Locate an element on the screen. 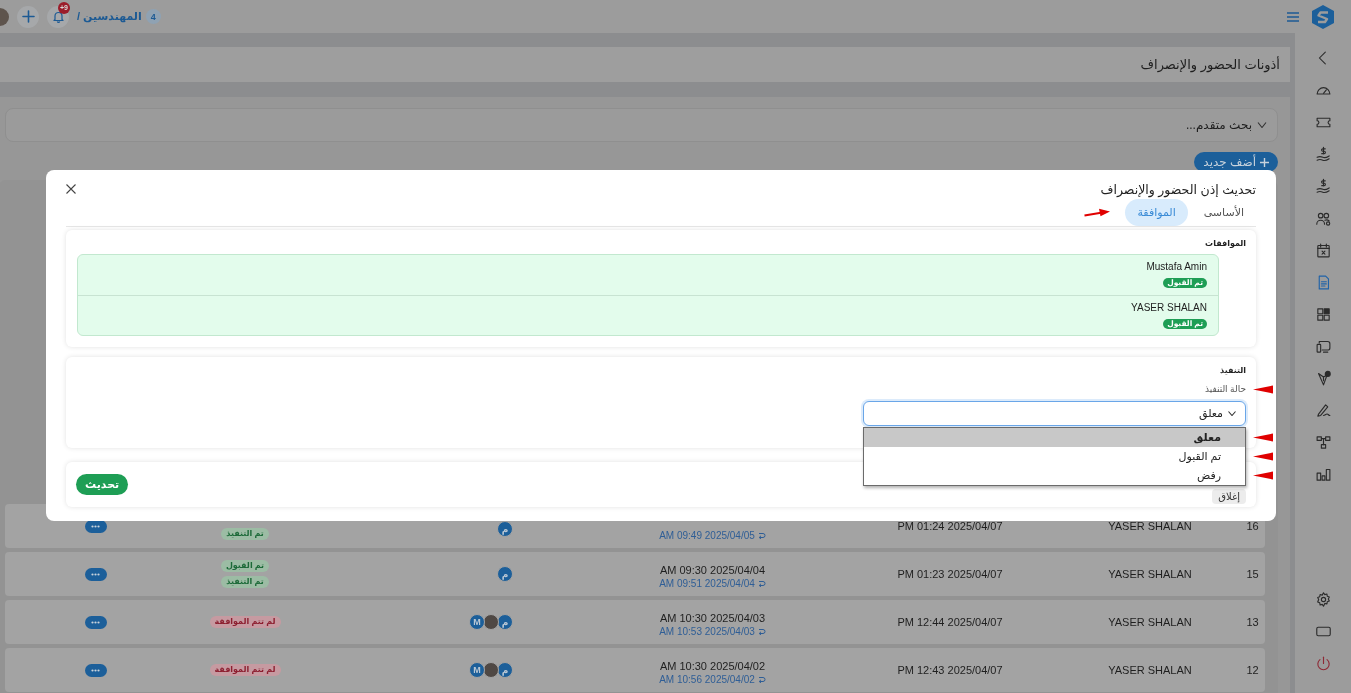 This screenshot has width=1351, height=693. status-badge: تم القبول is located at coordinates (245, 566).